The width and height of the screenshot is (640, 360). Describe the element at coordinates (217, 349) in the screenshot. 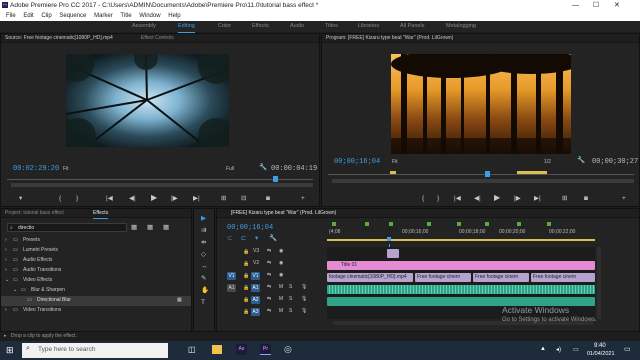

I see `file-explorer-icon` at that location.